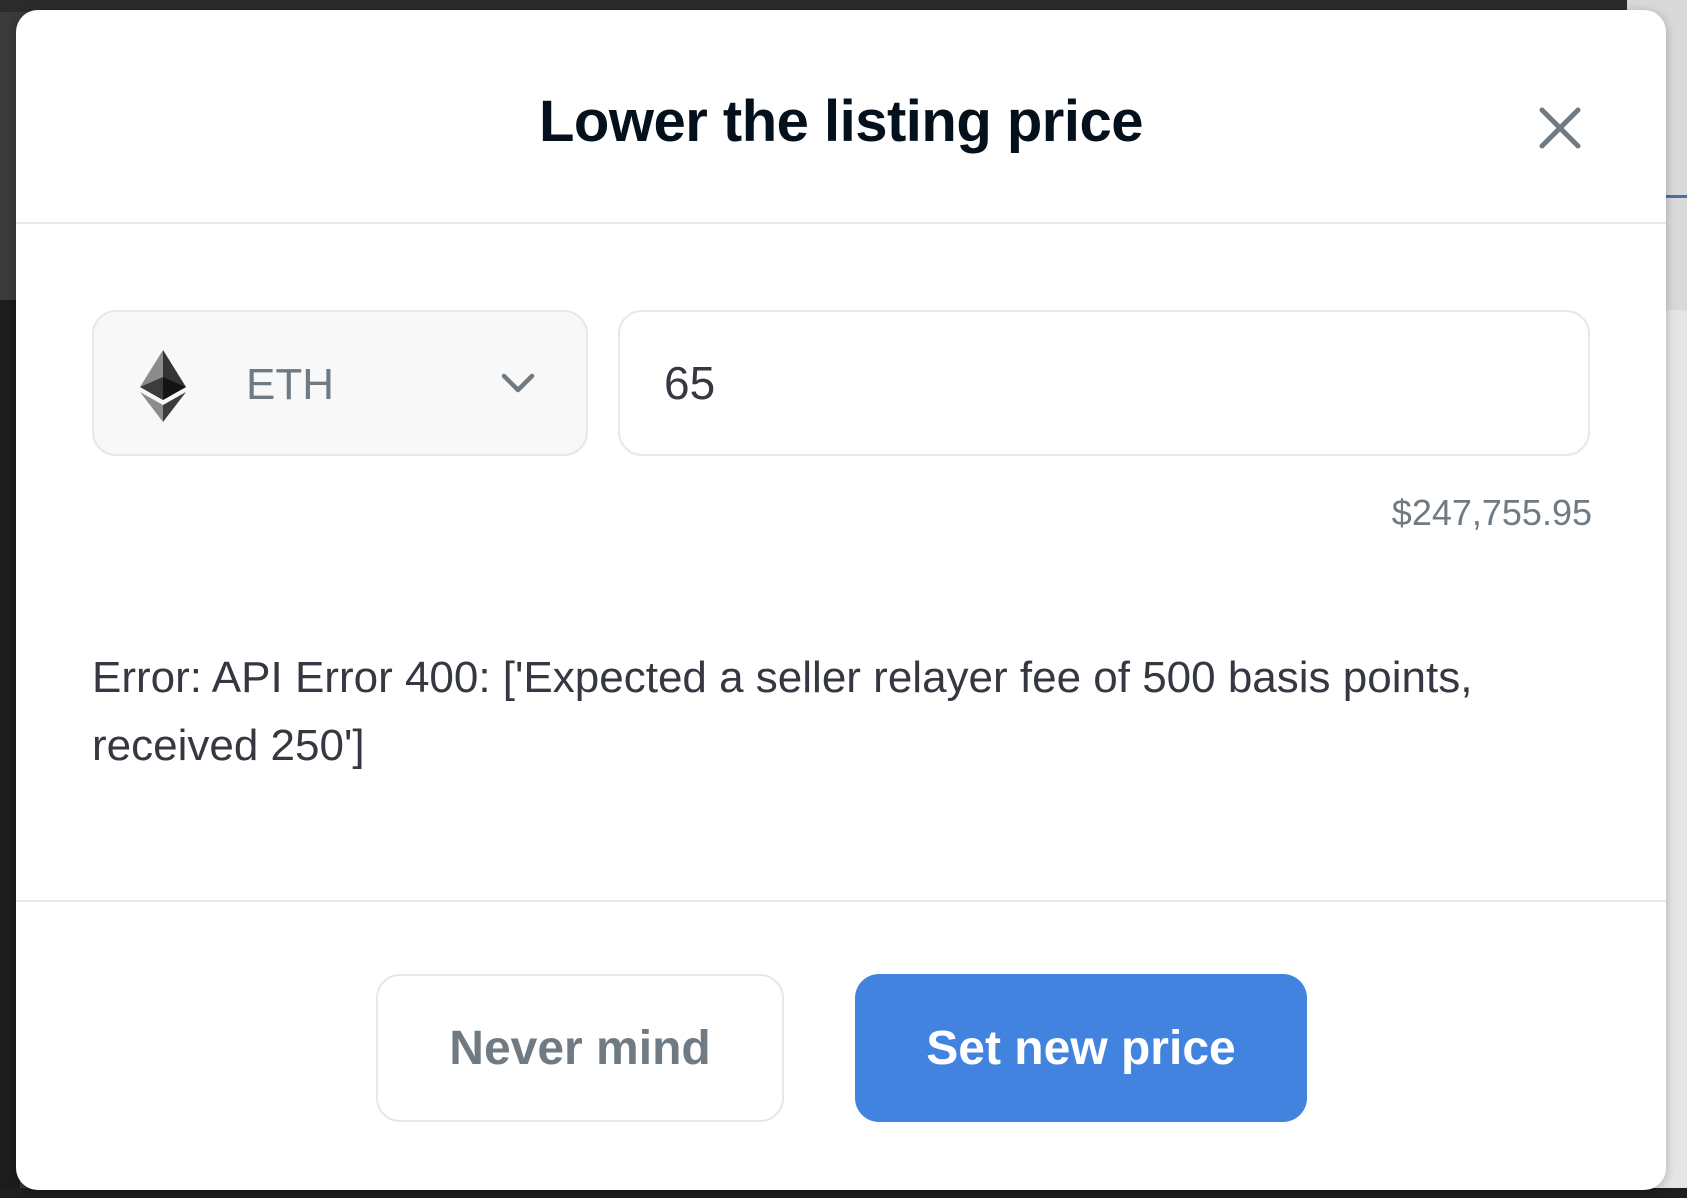  What do you see at coordinates (841, 121) in the screenshot?
I see `modal-title: Lower the listing price` at bounding box center [841, 121].